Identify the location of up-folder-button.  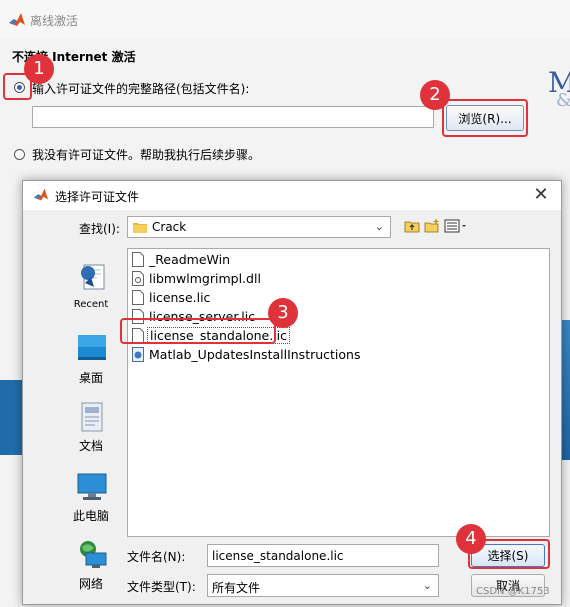
(412, 227).